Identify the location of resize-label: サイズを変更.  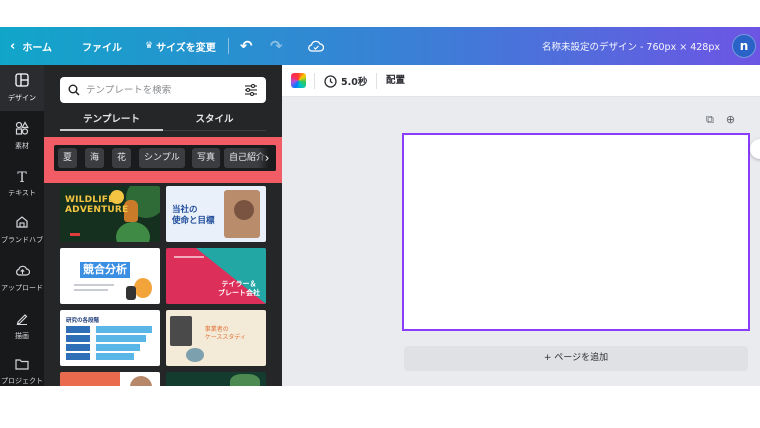
(186, 48).